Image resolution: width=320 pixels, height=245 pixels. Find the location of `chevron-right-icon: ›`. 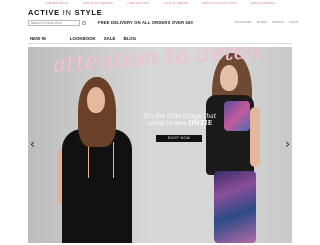

chevron-right-icon: › is located at coordinates (287, 144).